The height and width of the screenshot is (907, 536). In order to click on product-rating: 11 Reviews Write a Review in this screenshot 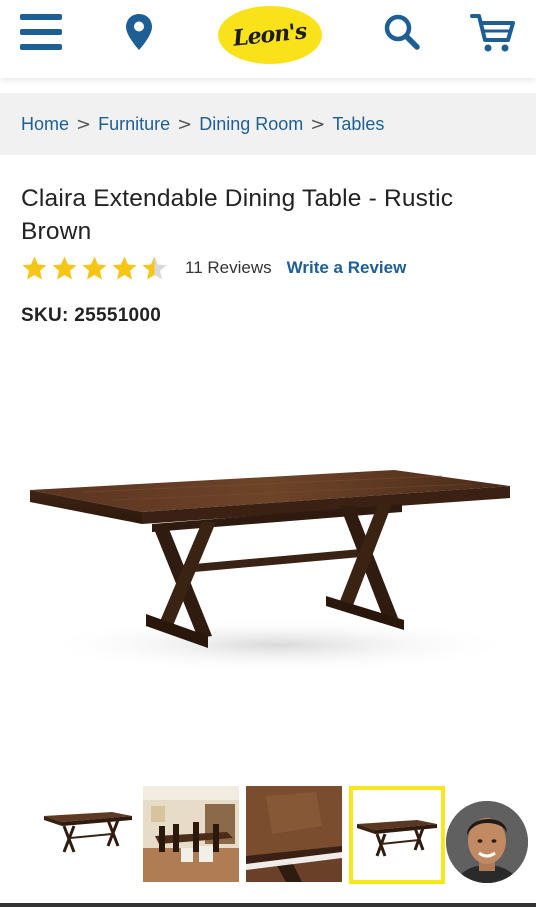, I will do `click(213, 268)`.